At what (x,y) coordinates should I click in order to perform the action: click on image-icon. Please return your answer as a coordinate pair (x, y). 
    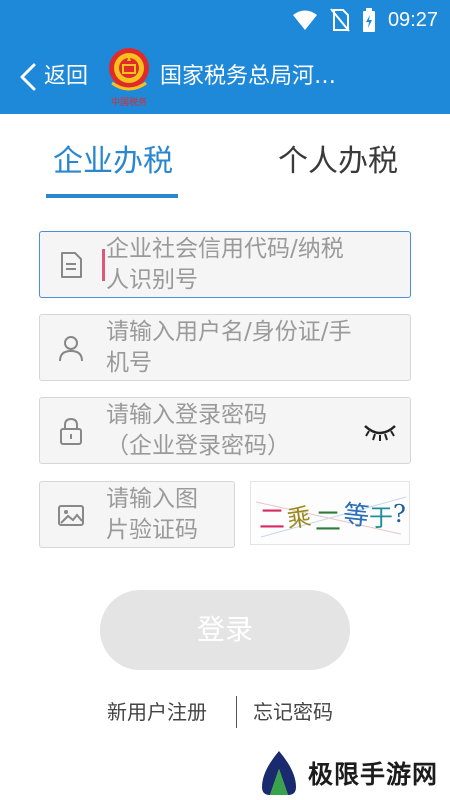
    Looking at the image, I should click on (71, 515).